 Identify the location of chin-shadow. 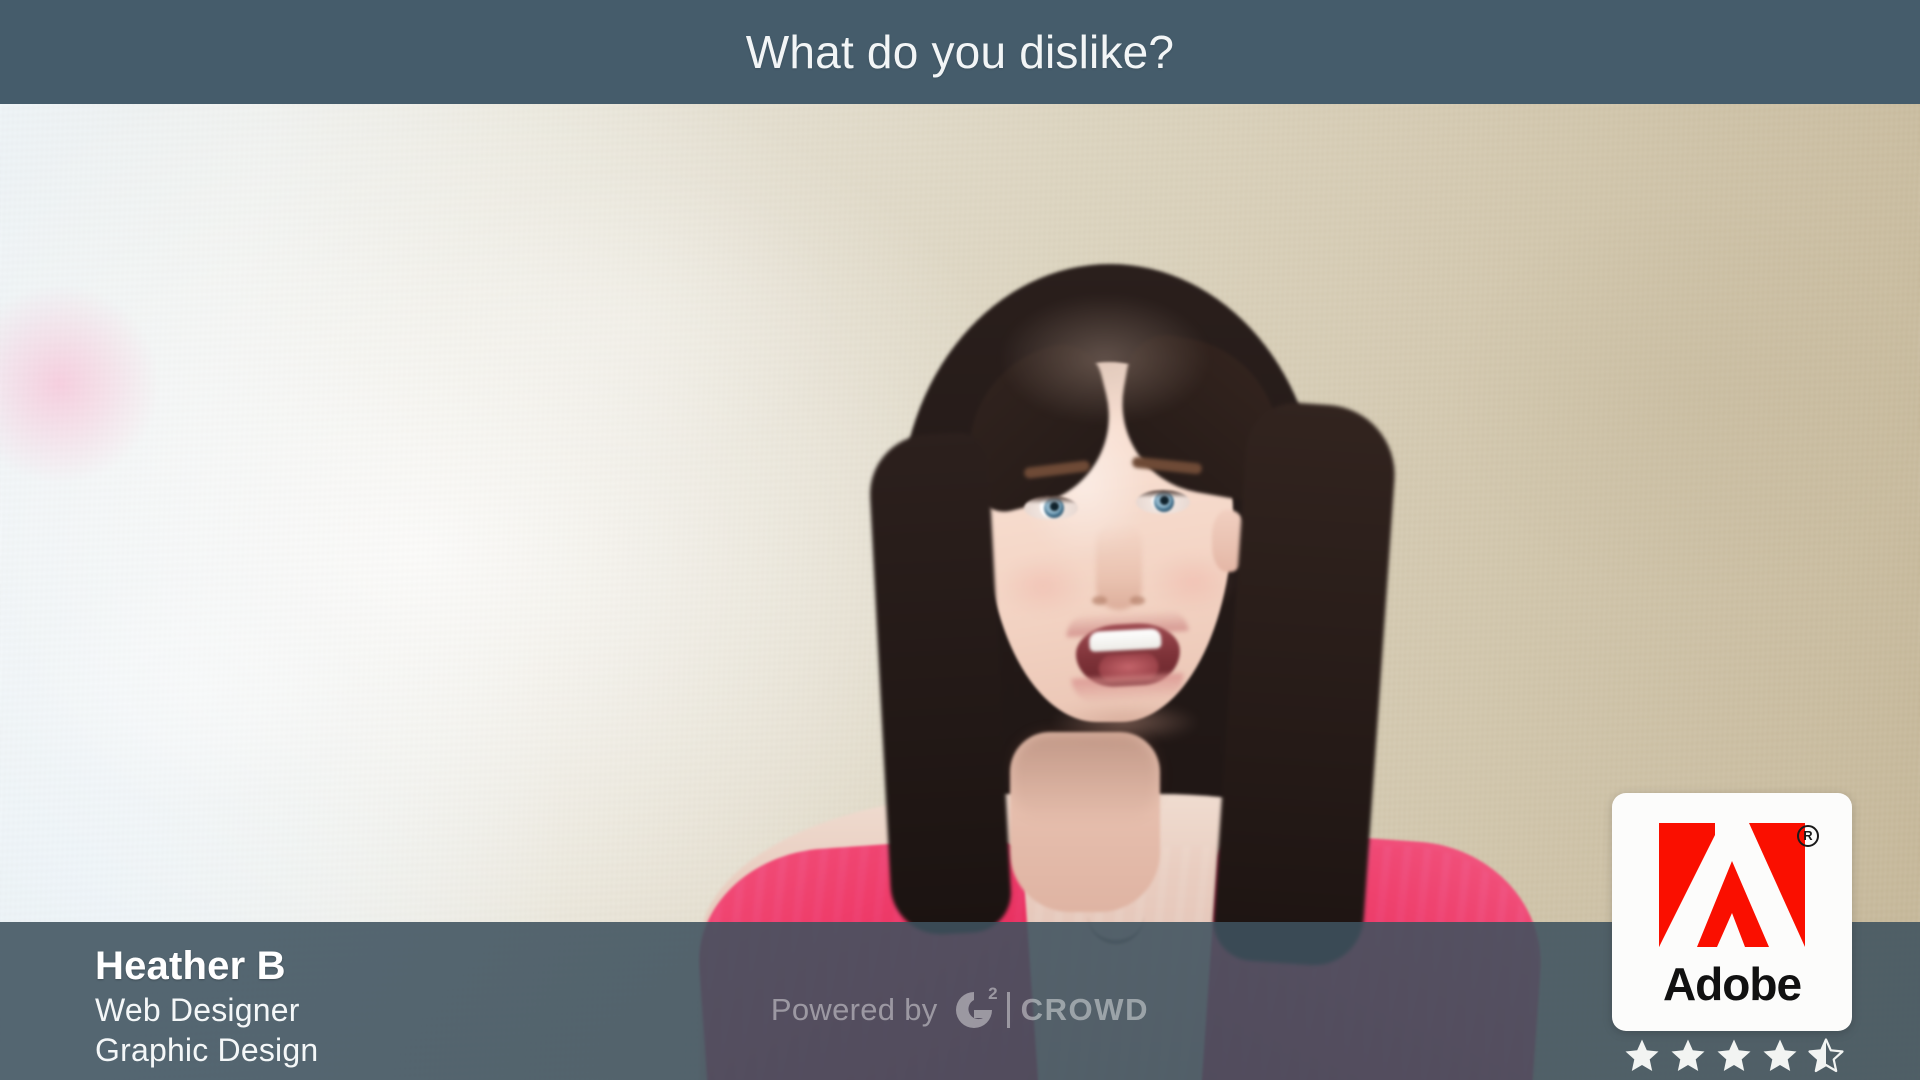
(1125, 722).